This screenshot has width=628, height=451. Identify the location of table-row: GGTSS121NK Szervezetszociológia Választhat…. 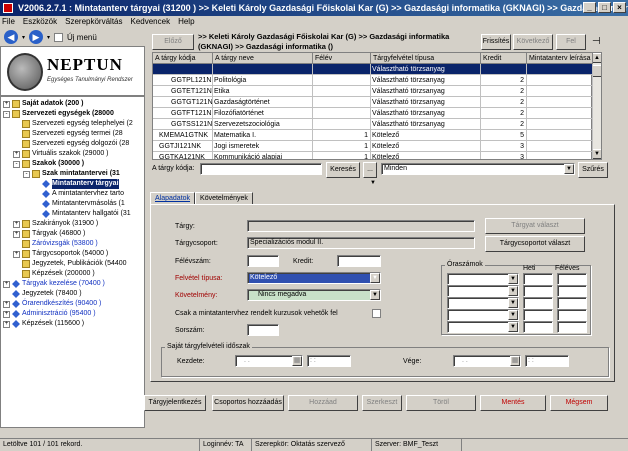
(373, 124).